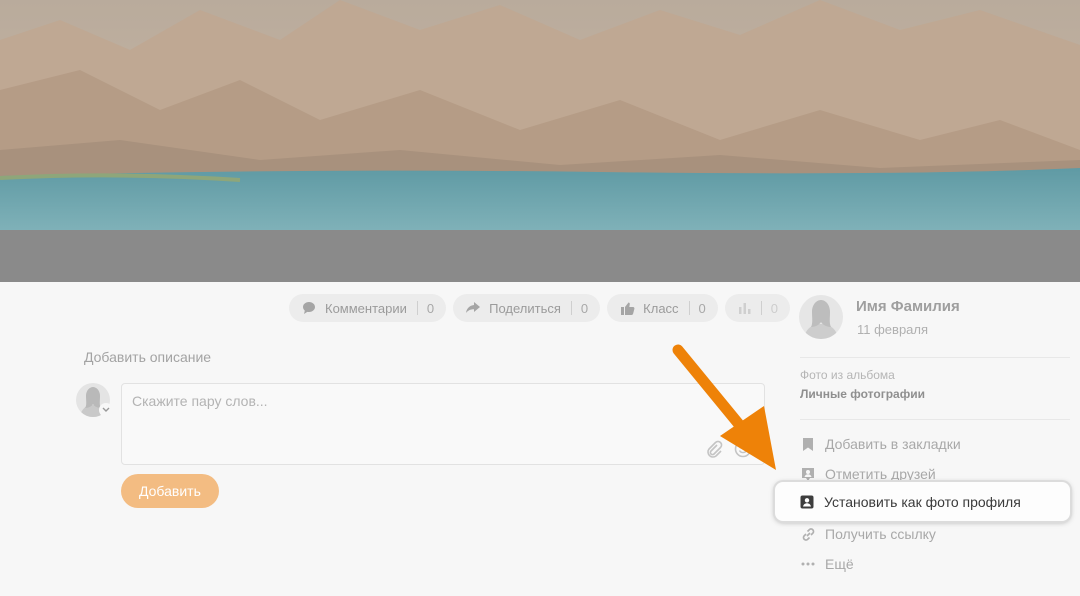 This screenshot has height=596, width=1080. What do you see at coordinates (847, 375) in the screenshot?
I see `album-label: Фото из альбома` at bounding box center [847, 375].